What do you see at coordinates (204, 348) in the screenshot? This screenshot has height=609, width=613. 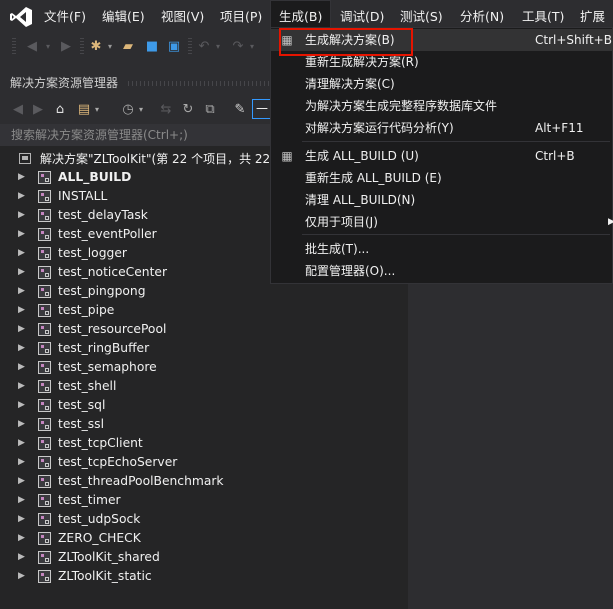 I see `project-node: ▶ test_ringBuffer` at bounding box center [204, 348].